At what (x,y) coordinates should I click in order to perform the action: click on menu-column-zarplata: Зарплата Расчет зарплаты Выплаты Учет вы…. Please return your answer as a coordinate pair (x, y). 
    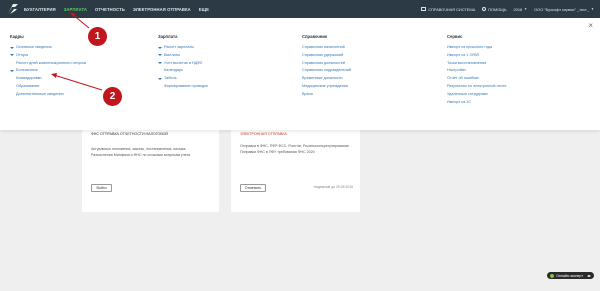
    Looking at the image, I should click on (183, 62).